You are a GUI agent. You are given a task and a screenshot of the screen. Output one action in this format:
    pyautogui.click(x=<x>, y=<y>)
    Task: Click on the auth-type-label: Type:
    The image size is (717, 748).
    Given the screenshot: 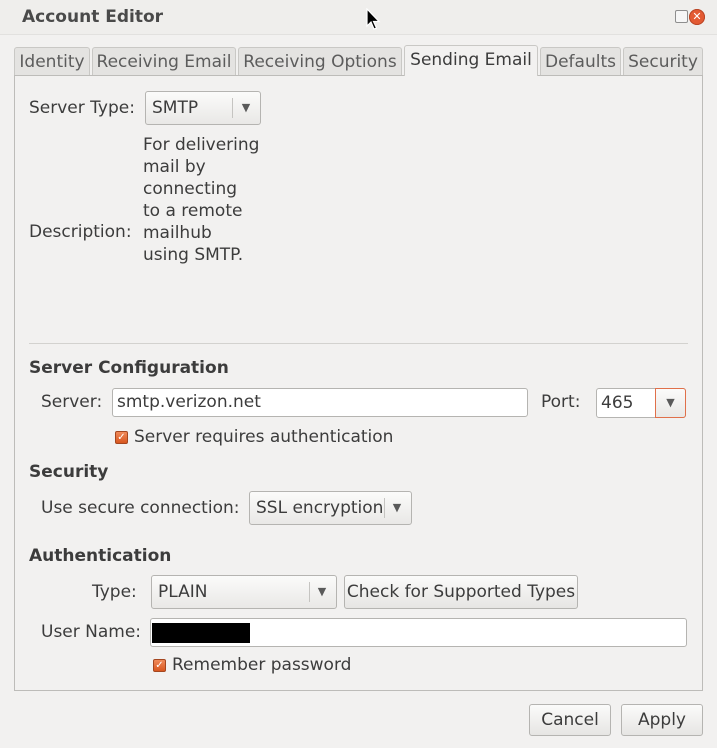 What is the action you would take?
    pyautogui.click(x=114, y=592)
    